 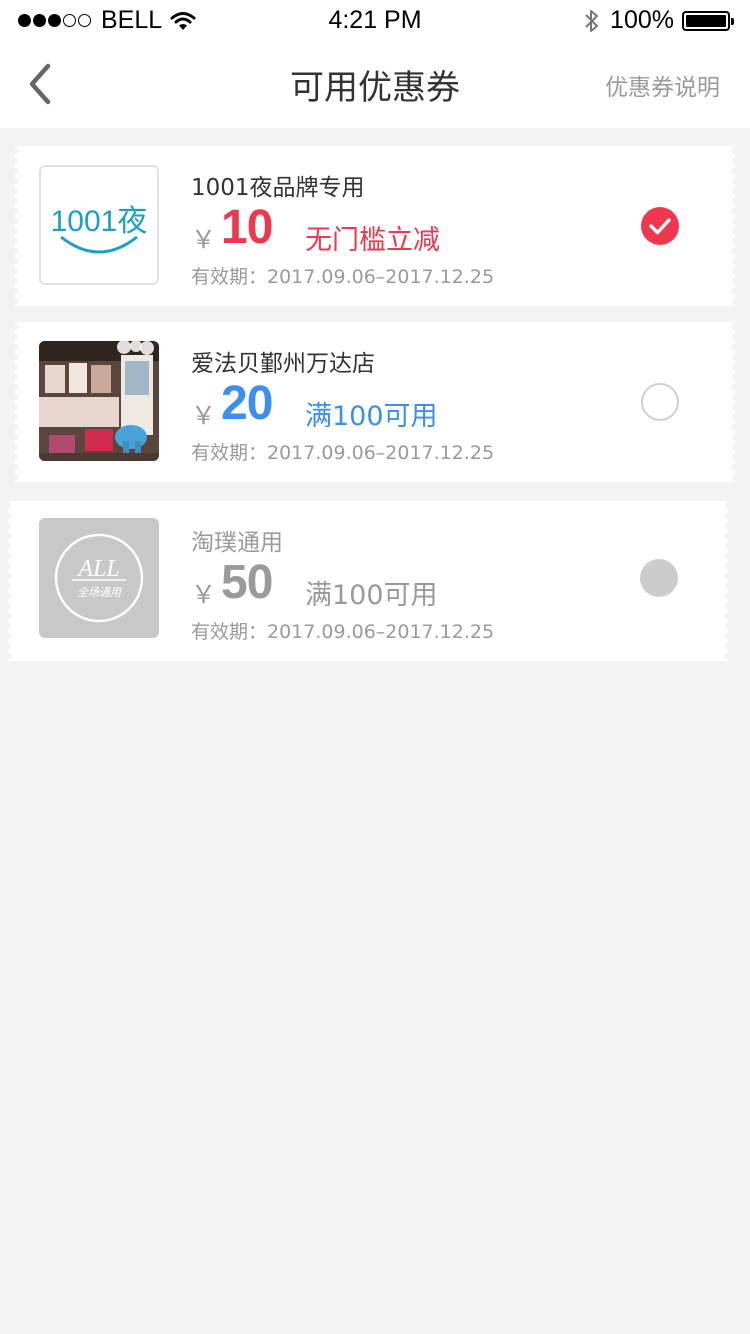 I want to click on status-bar: BELL 4:21 PM 100%, so click(x=375, y=20).